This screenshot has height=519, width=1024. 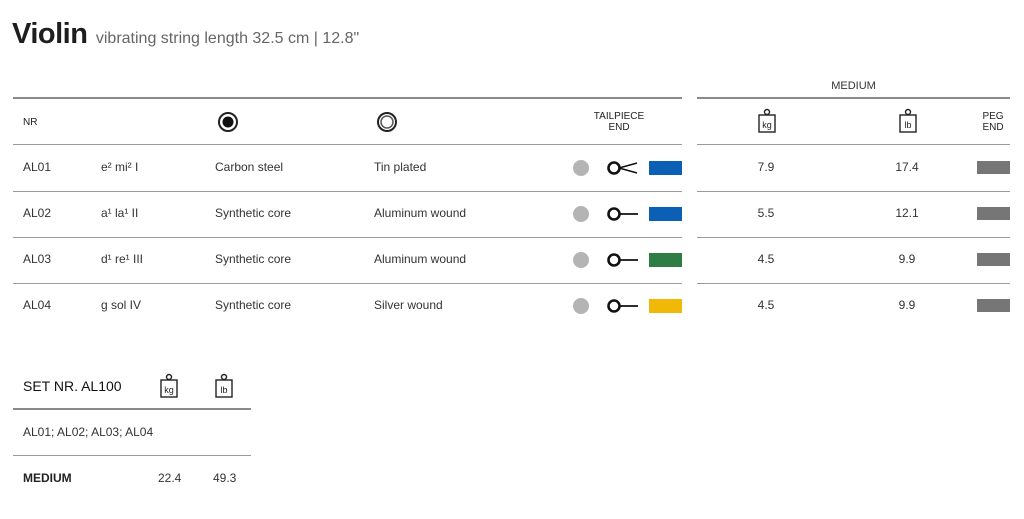 I want to click on tension-group-label: MEDIUM, so click(x=853, y=86).